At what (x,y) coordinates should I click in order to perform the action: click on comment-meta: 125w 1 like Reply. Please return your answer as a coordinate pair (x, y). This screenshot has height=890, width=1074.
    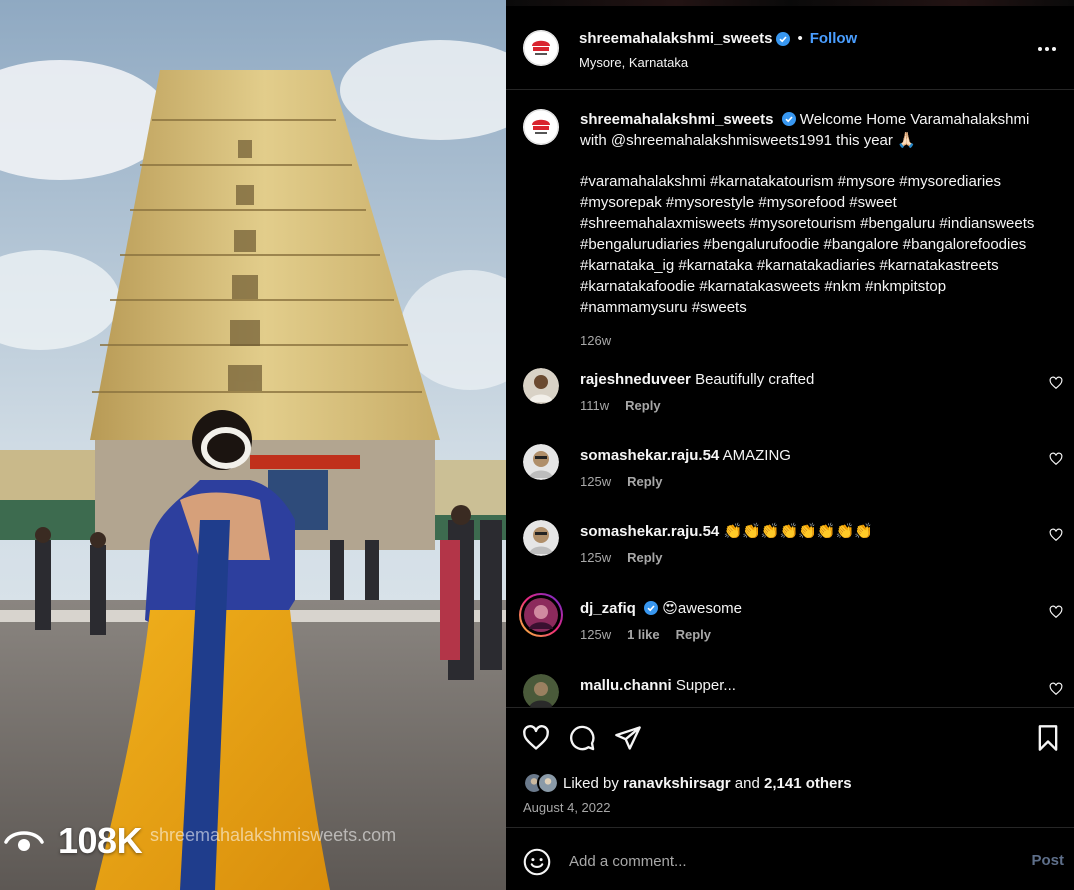
    Looking at the image, I should click on (645, 634).